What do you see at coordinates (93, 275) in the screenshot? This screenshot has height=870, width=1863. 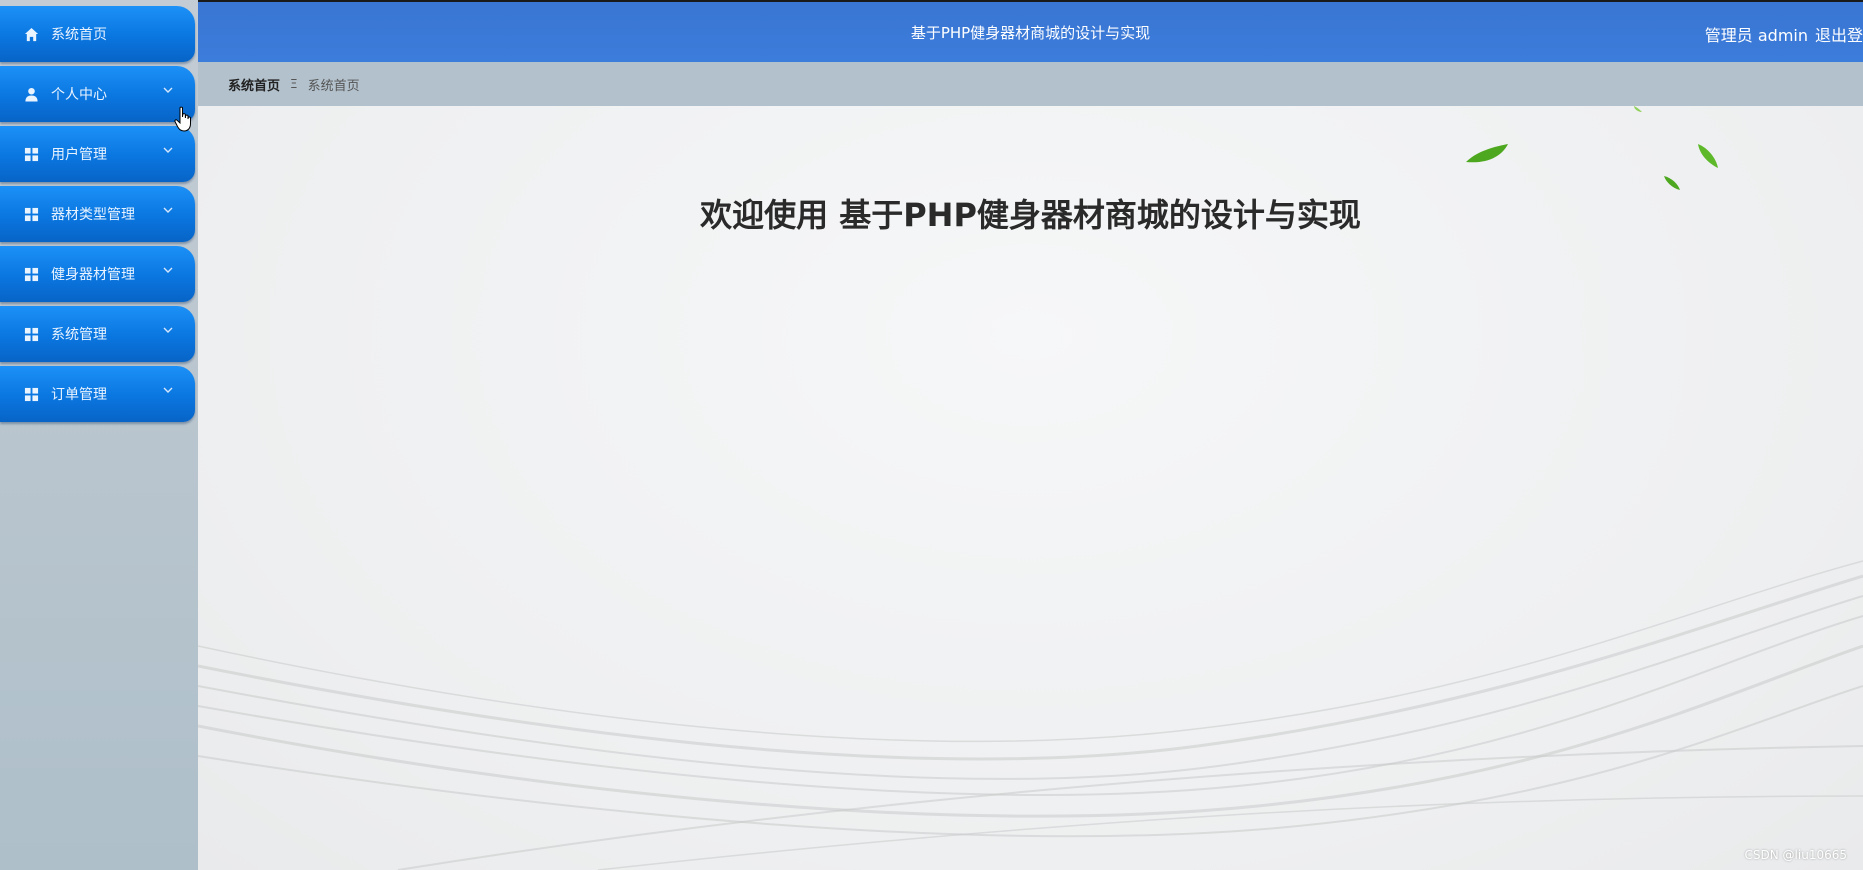 I see `sidebar-item-label: 健身器材管理` at bounding box center [93, 275].